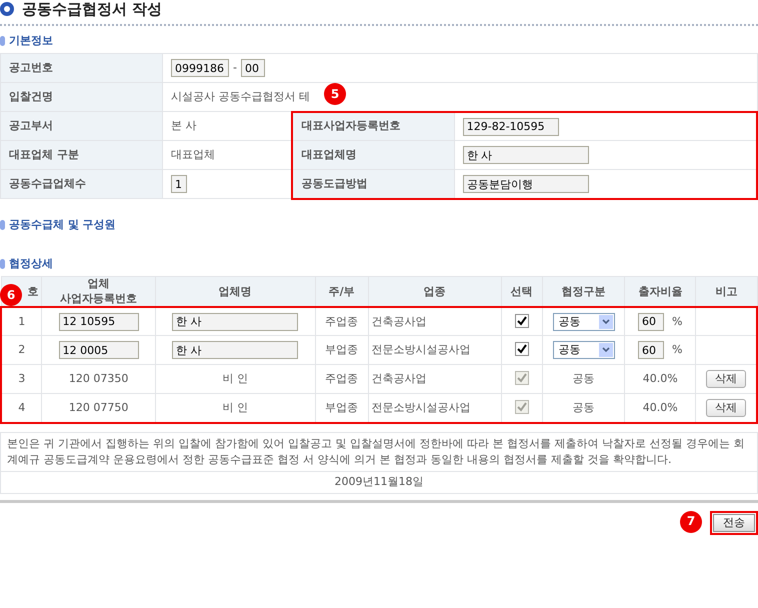 This screenshot has width=758, height=608. I want to click on input-field: 12 10595, so click(98, 321).